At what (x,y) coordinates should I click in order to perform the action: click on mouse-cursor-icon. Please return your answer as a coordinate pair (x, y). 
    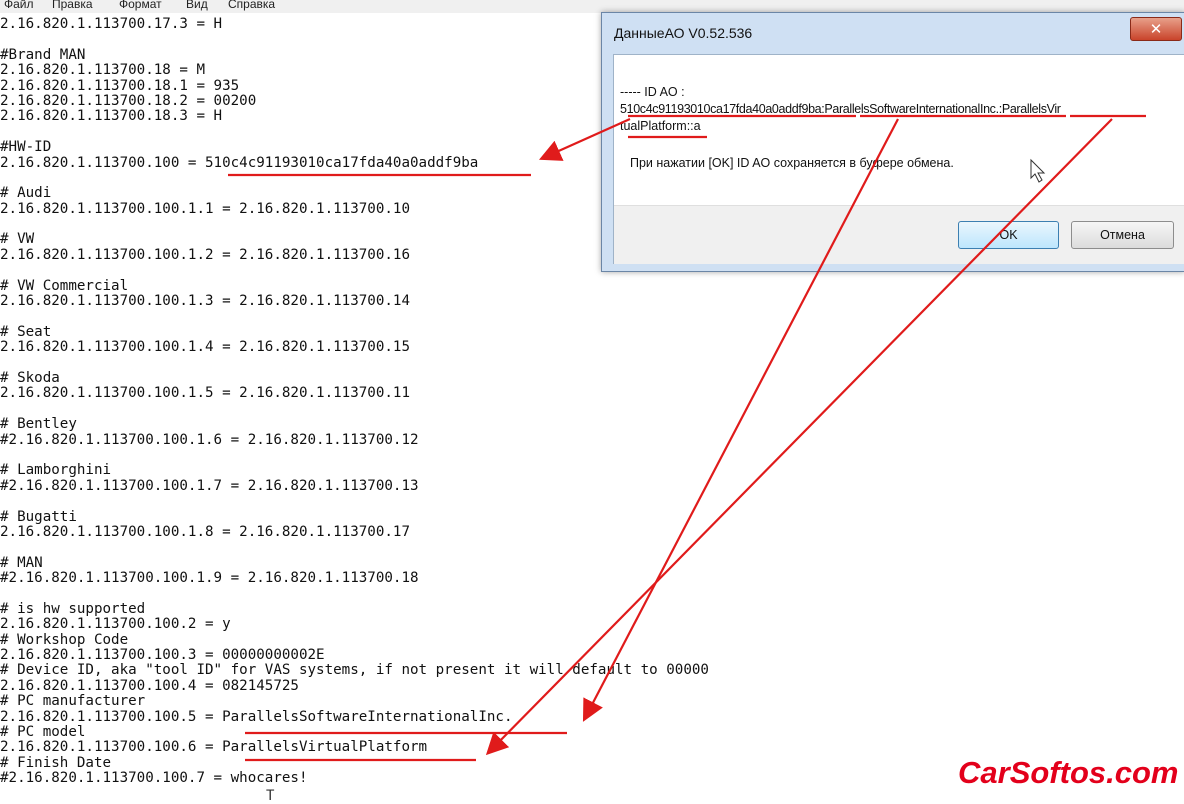
    Looking at the image, I should click on (1038, 170).